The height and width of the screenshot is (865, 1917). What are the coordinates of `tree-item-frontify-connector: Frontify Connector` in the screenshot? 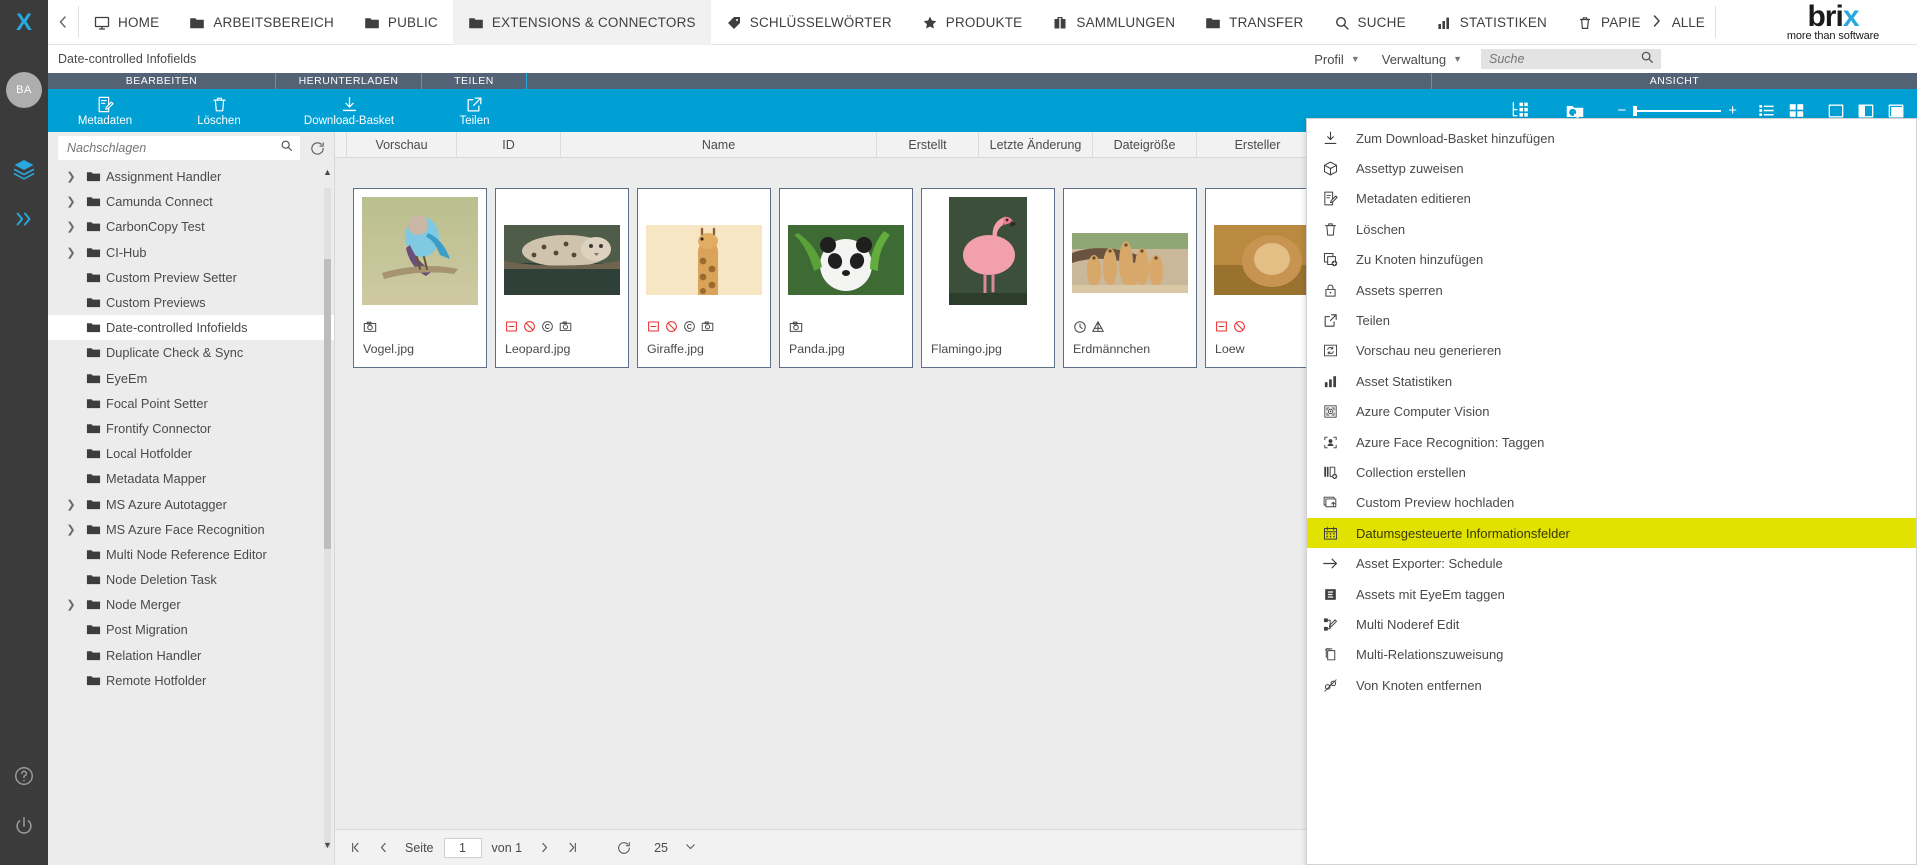 It's located at (191, 428).